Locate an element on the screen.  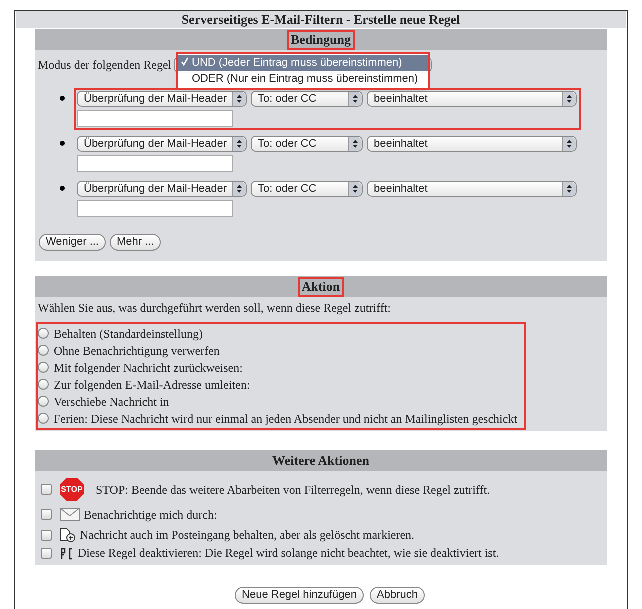
envelope-icon is located at coordinates (70, 514).